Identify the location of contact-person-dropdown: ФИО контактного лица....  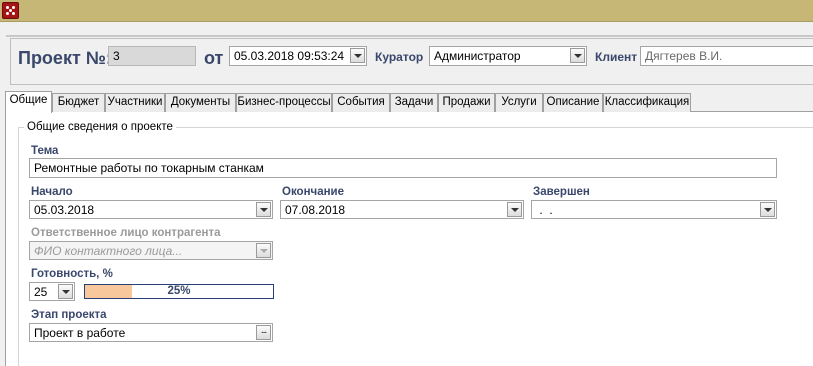
(151, 250).